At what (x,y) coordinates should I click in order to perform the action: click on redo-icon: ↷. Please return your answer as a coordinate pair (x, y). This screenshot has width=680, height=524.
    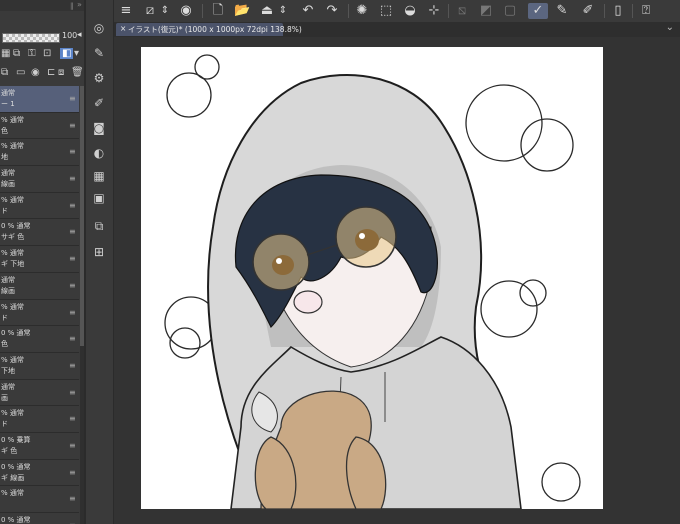
    Looking at the image, I should click on (332, 11).